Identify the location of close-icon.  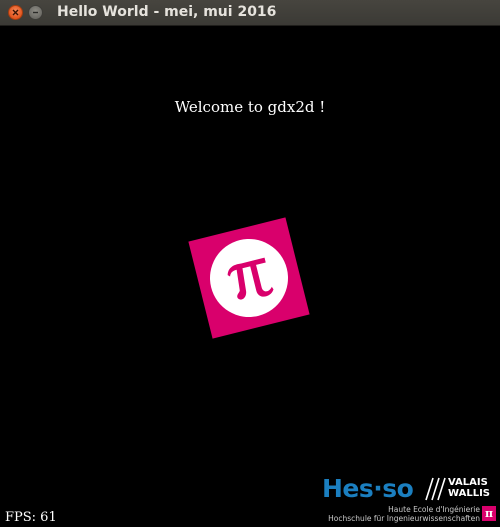
(15, 12).